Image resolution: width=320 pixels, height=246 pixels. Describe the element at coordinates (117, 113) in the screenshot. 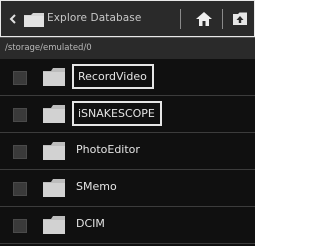

I see `folder-name: iSNAKESCOPE` at that location.